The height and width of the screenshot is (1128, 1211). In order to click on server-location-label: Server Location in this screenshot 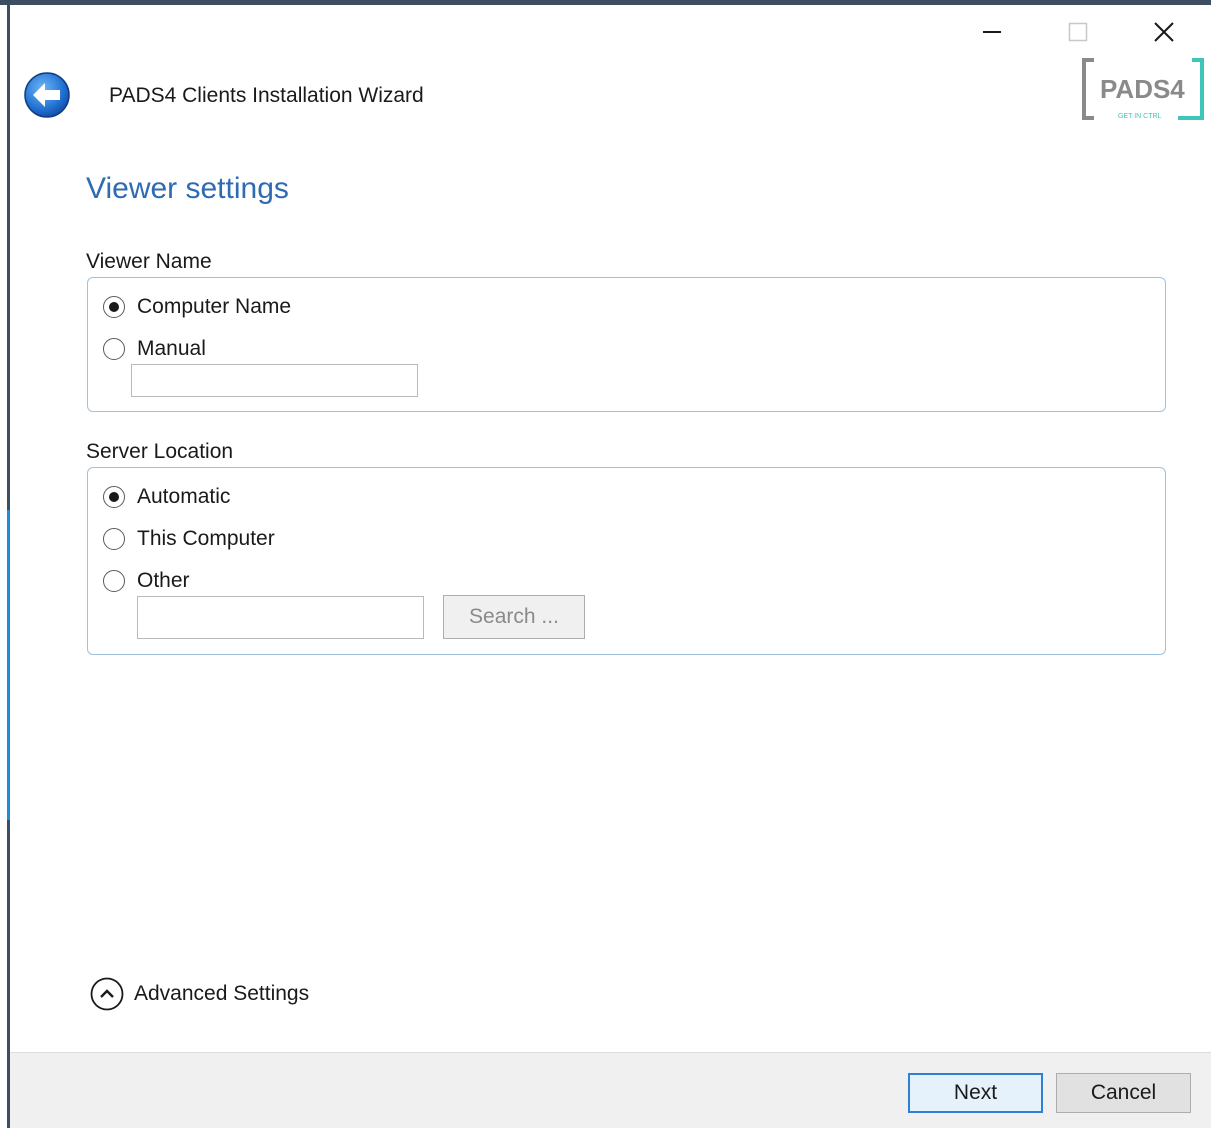, I will do `click(160, 451)`.